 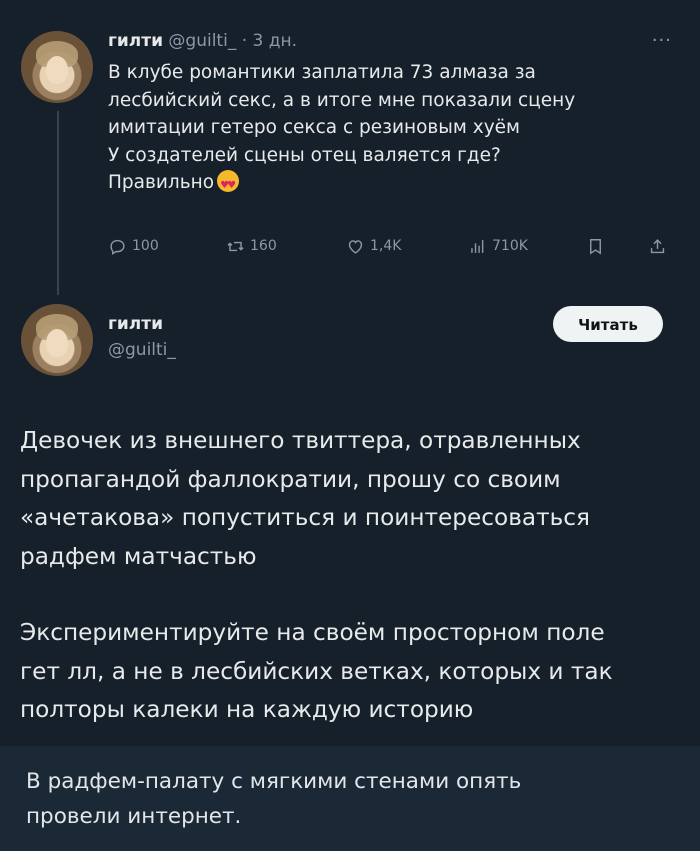 I want to click on tweet-text-line: В клубе романтики заплатила 73 алмаза за, so click(x=322, y=72).